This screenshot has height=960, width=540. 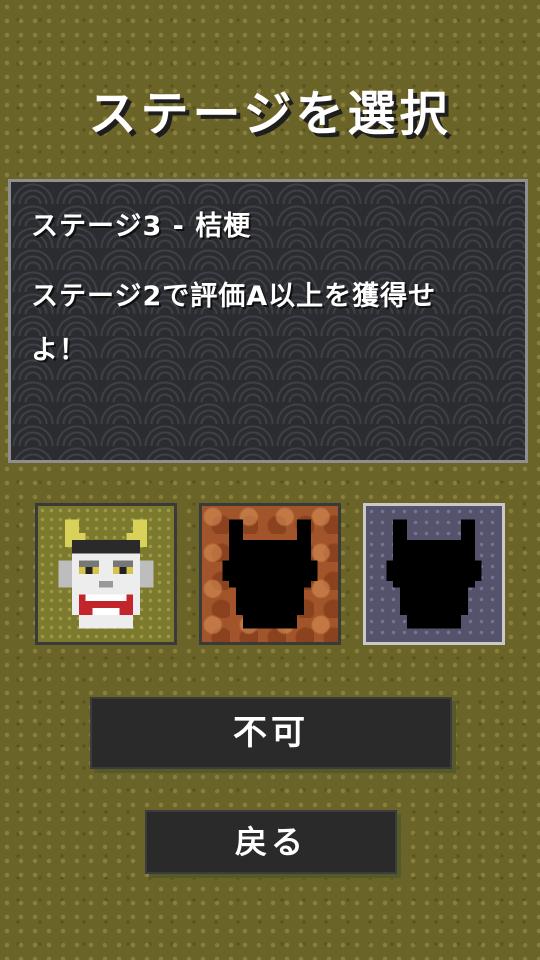 I want to click on stage-requirement: ステージ2で評価A以上を獲得せよ！, so click(x=234, y=323).